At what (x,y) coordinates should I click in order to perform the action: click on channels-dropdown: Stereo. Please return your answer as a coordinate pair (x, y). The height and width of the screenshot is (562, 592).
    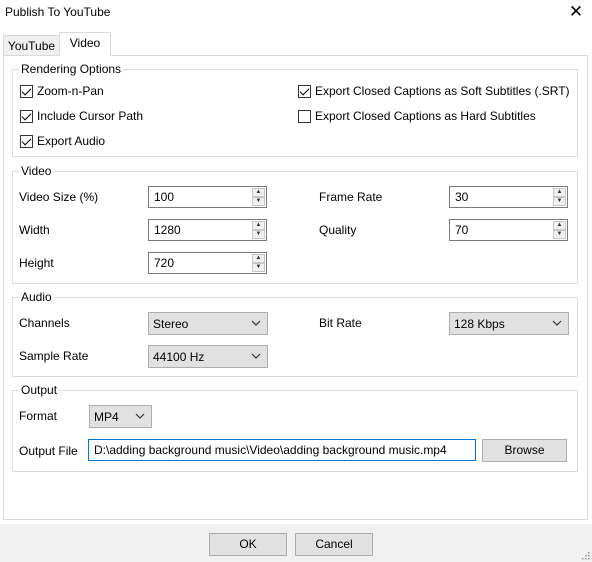
    Looking at the image, I should click on (208, 323).